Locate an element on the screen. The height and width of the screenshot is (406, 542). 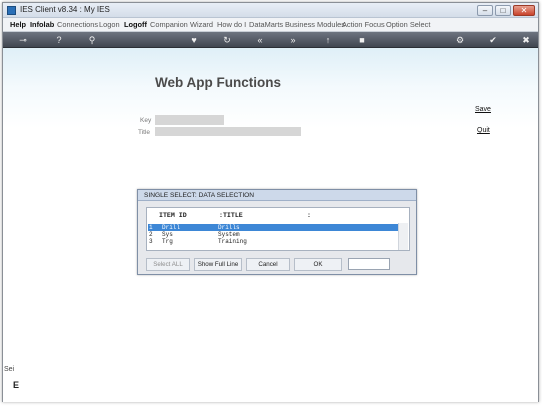
column-item-id: ITEM ID is located at coordinates (173, 215).